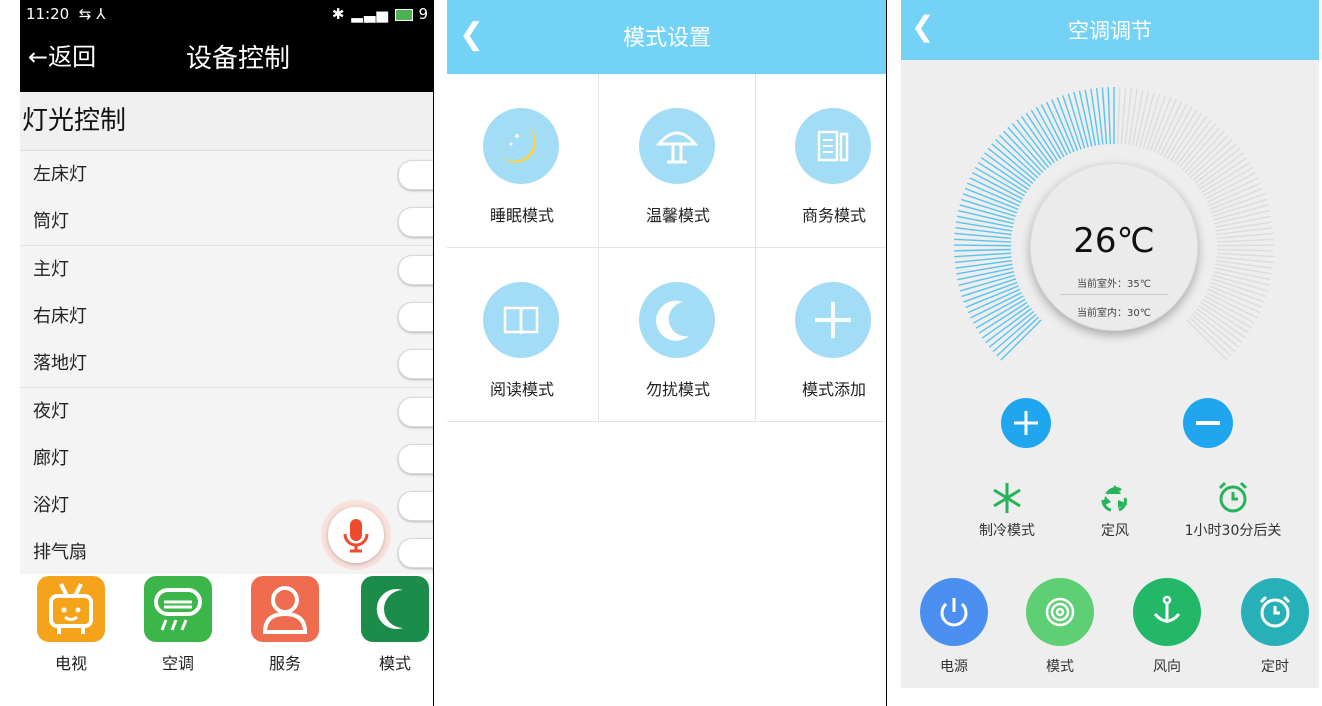 The height and width of the screenshot is (706, 1322). What do you see at coordinates (423, 14) in the screenshot?
I see `battery-level: 9` at bounding box center [423, 14].